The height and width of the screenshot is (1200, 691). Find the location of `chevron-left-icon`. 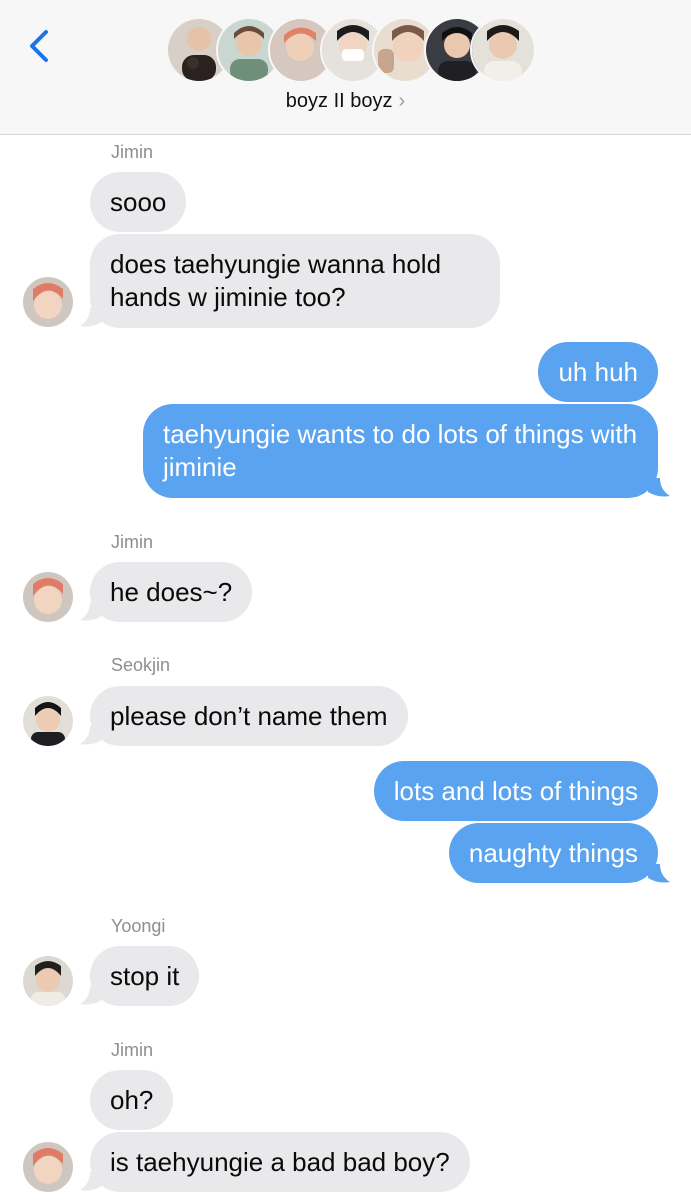

chevron-left-icon is located at coordinates (39, 46).